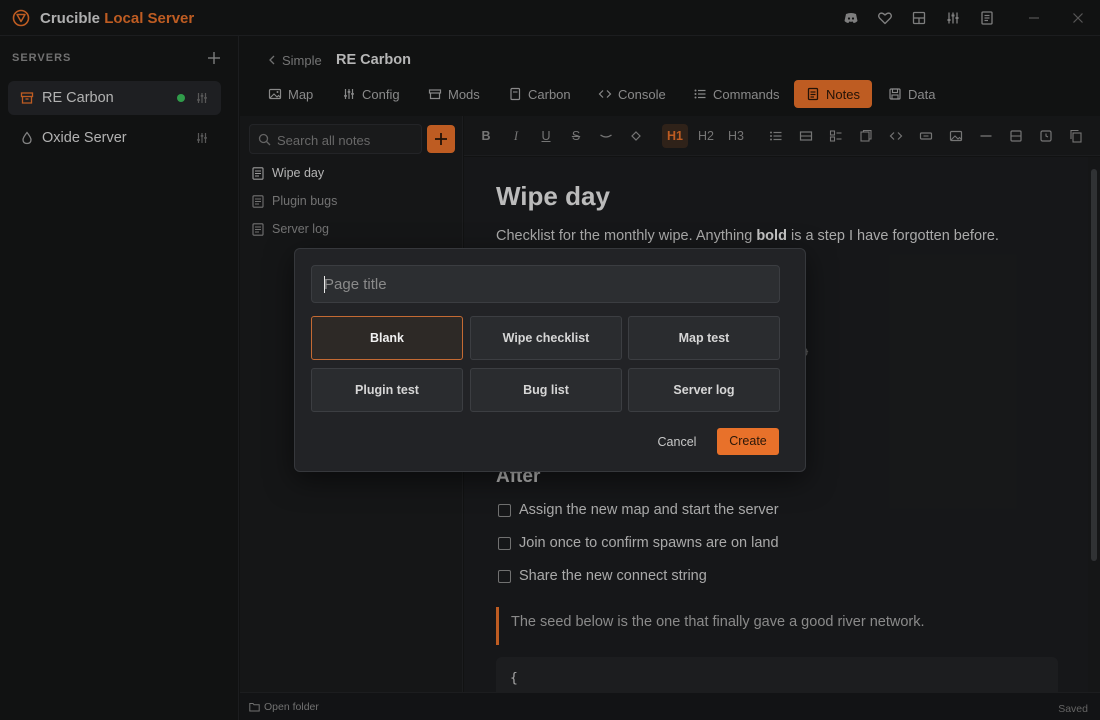 The width and height of the screenshot is (1100, 720). Describe the element at coordinates (546, 338) in the screenshot. I see `template-wipe-checklist: Wipe checklist` at that location.